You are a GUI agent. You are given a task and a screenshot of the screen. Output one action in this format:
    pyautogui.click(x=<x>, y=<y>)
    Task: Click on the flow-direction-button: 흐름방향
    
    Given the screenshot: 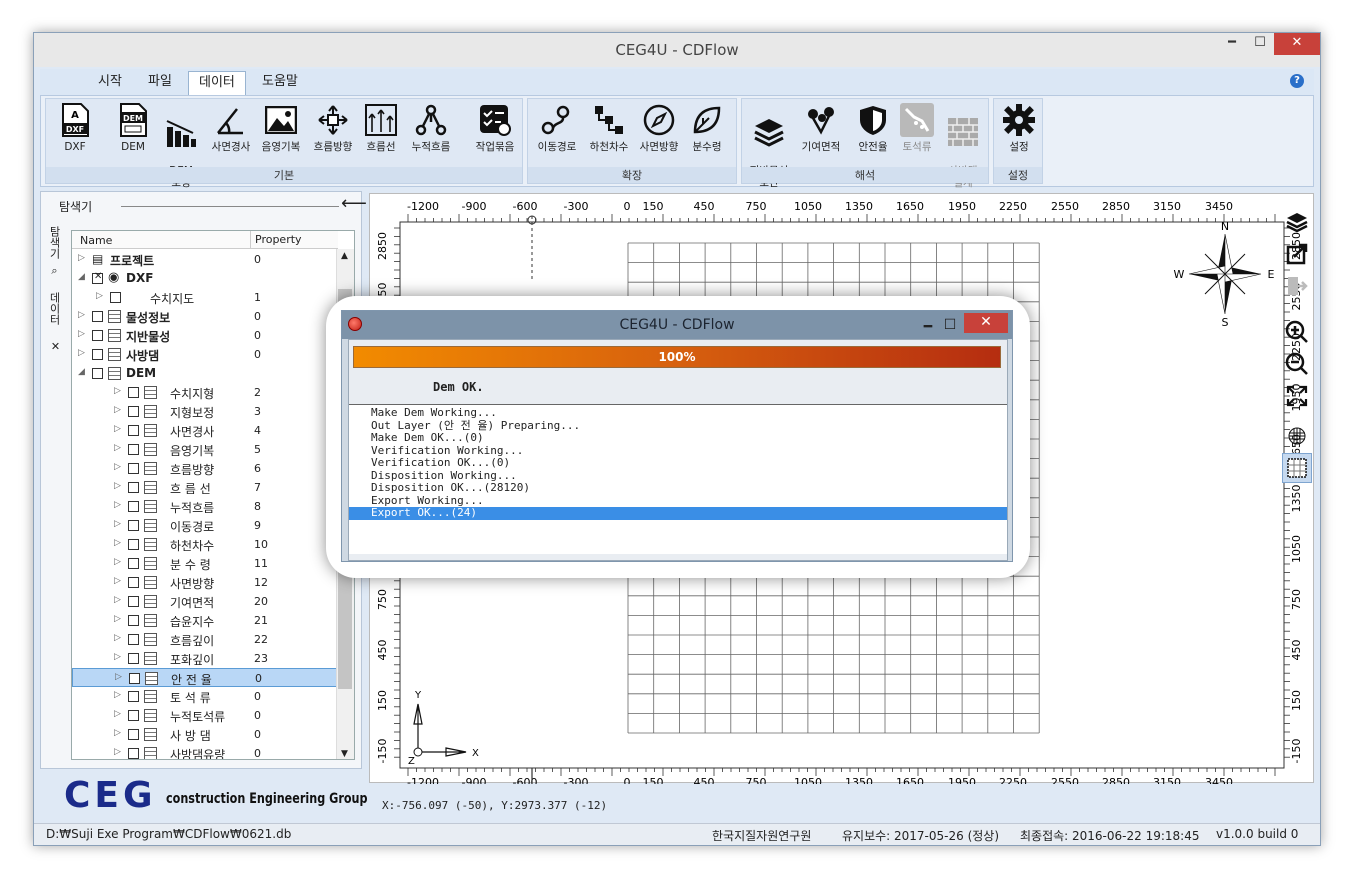 What is the action you would take?
    pyautogui.click(x=333, y=128)
    